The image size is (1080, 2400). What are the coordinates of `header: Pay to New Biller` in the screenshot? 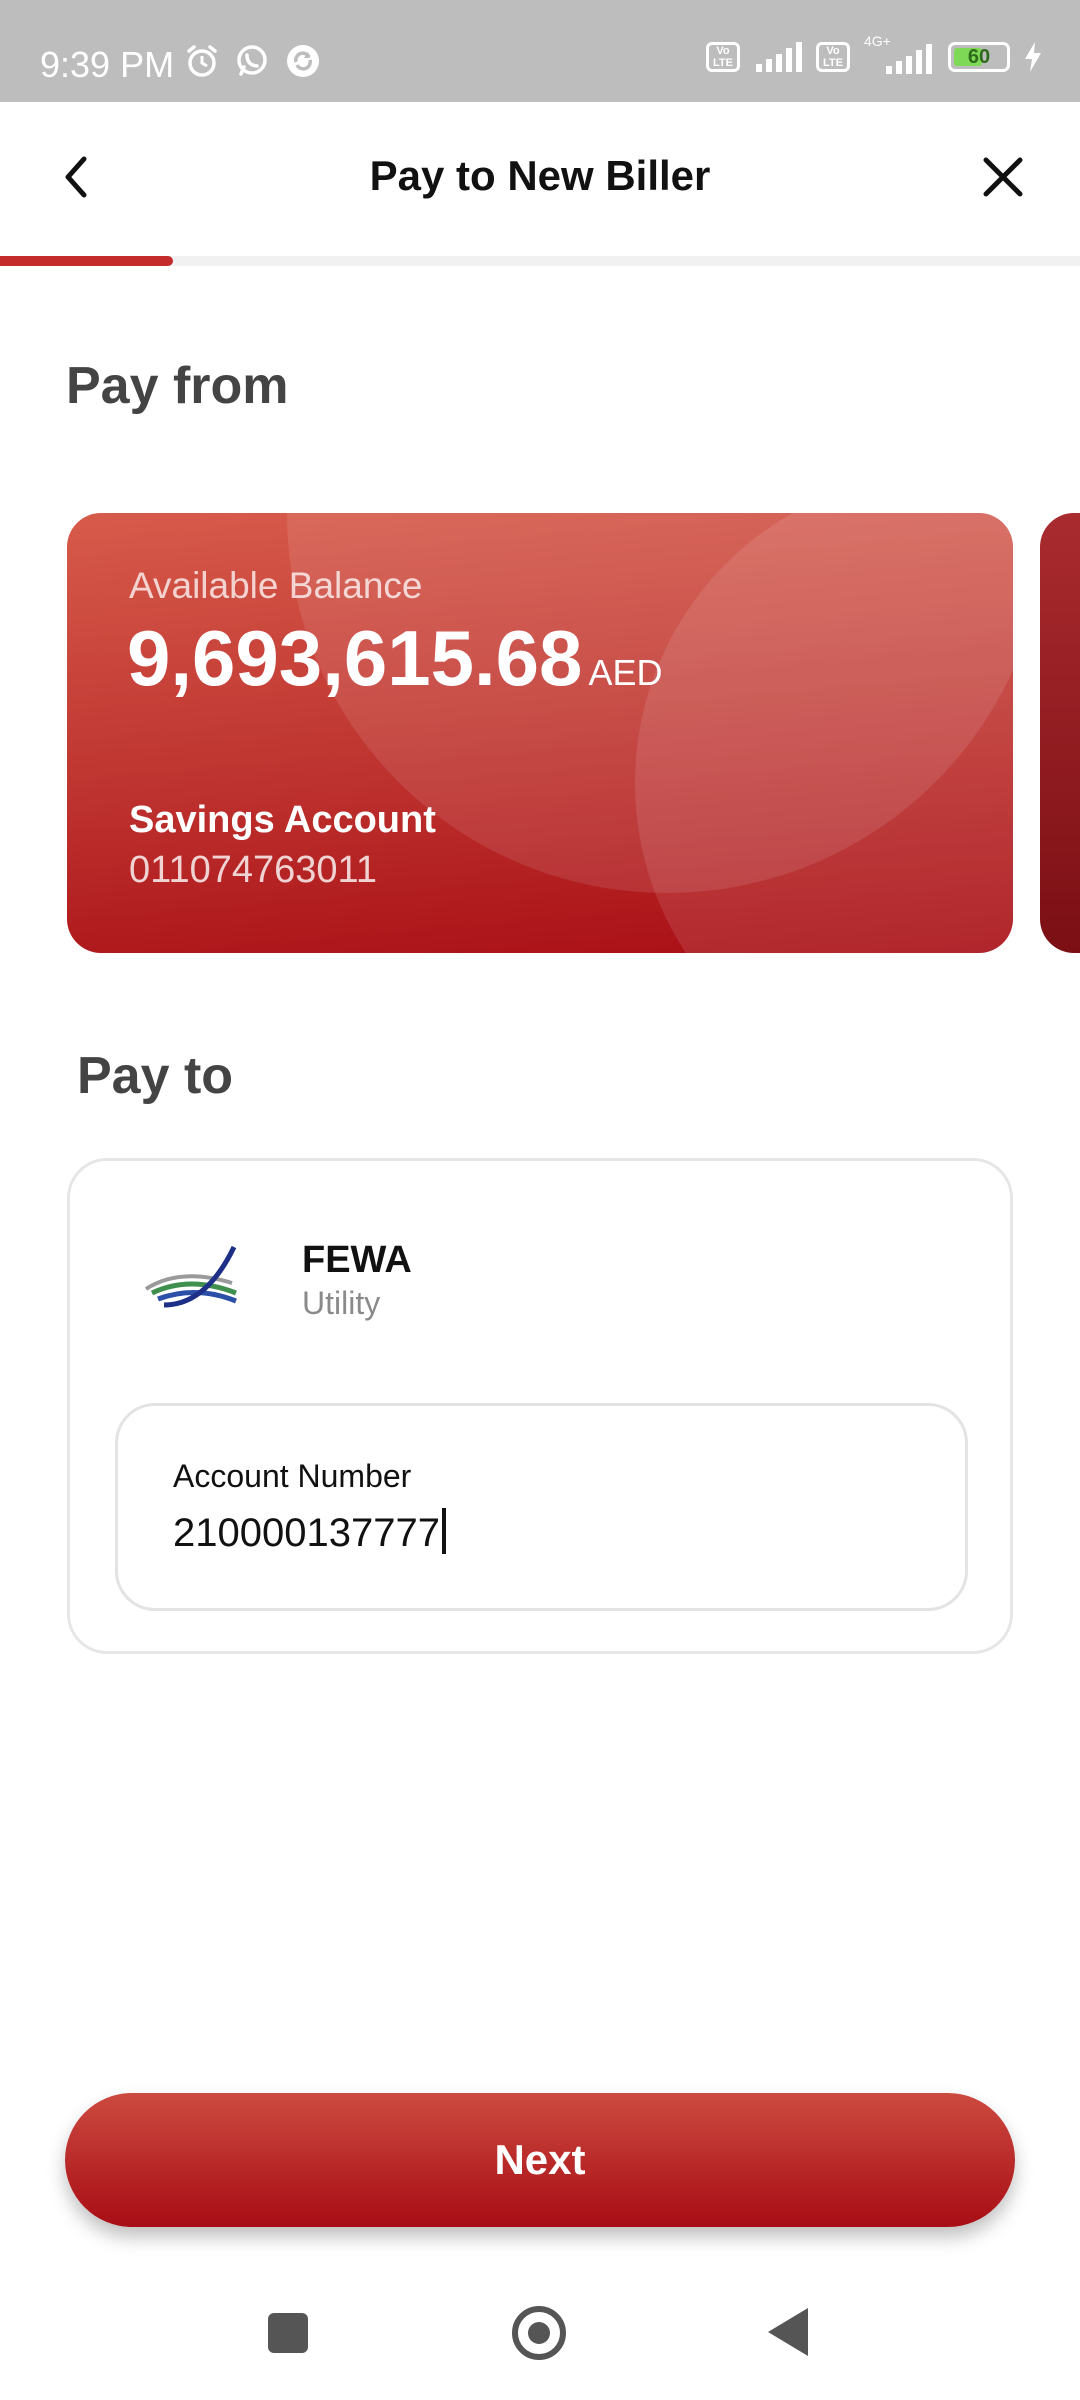 It's located at (540, 180).